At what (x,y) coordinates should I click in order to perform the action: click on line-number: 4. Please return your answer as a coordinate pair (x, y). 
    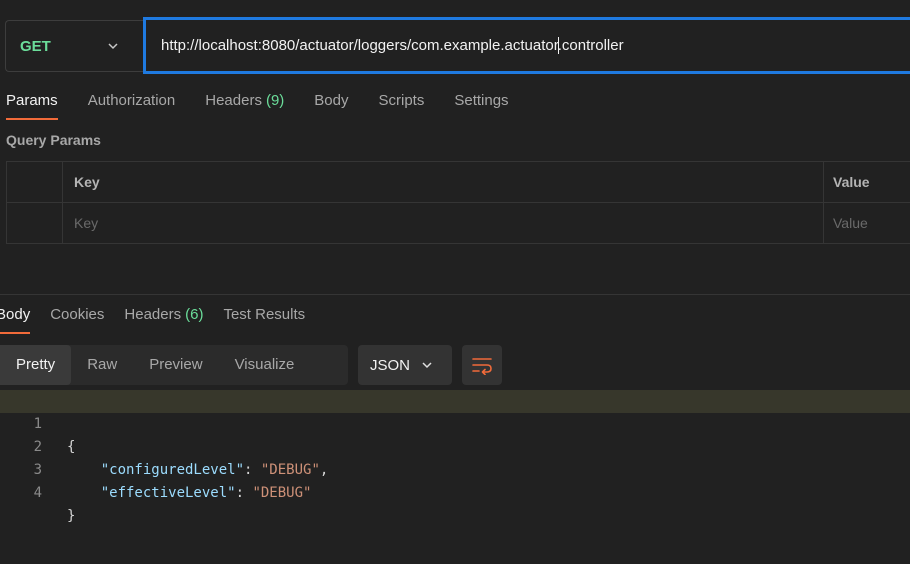
    Looking at the image, I should click on (37, 493).